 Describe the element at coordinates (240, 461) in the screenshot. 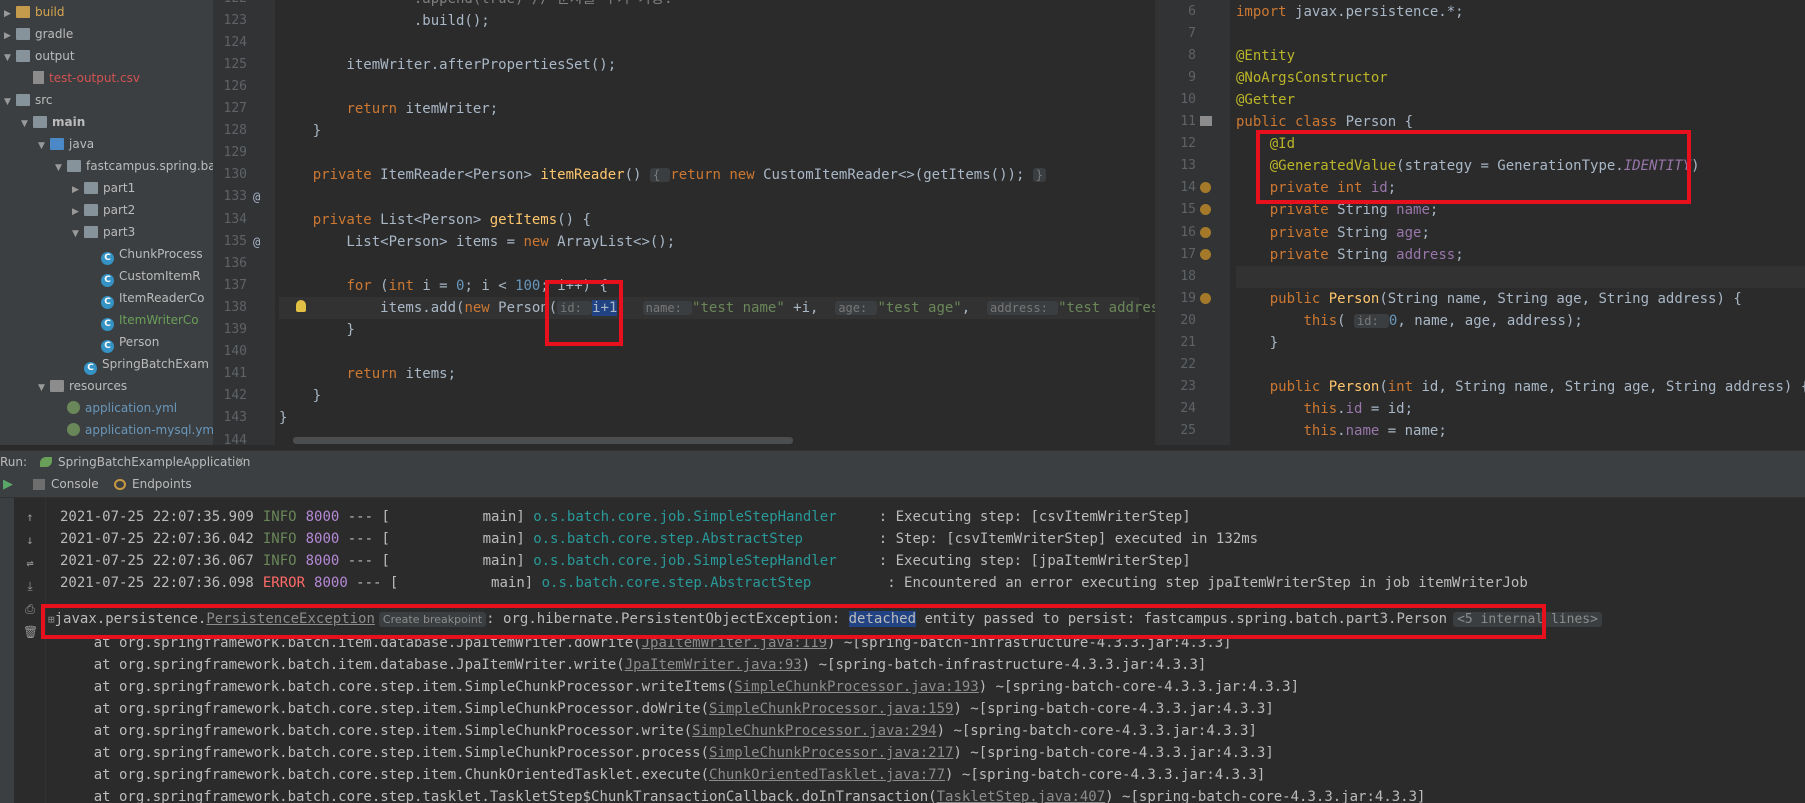

I see `close-tab-icon: ×` at that location.